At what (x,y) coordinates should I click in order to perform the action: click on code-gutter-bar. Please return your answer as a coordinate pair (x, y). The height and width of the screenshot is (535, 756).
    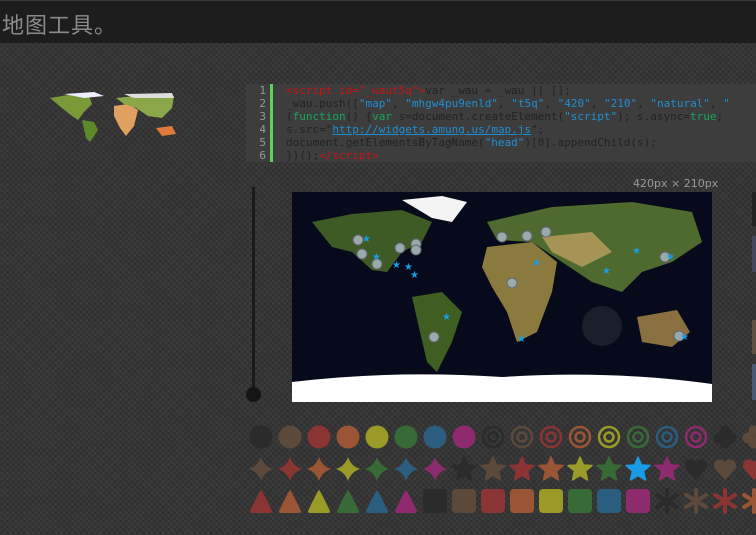
    Looking at the image, I should click on (271, 123).